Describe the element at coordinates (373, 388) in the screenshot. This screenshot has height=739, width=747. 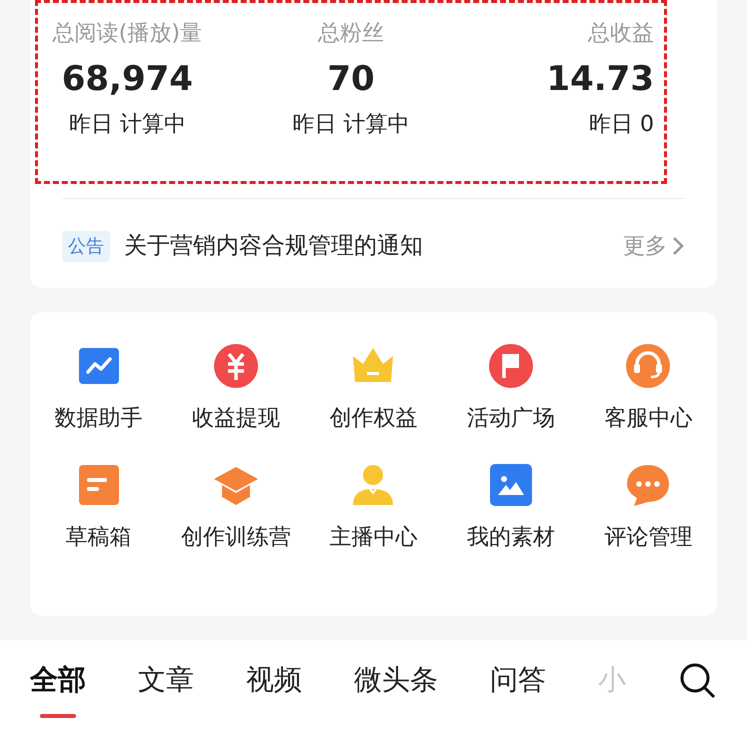
I see `tool-shortcut: 创作权益` at that location.